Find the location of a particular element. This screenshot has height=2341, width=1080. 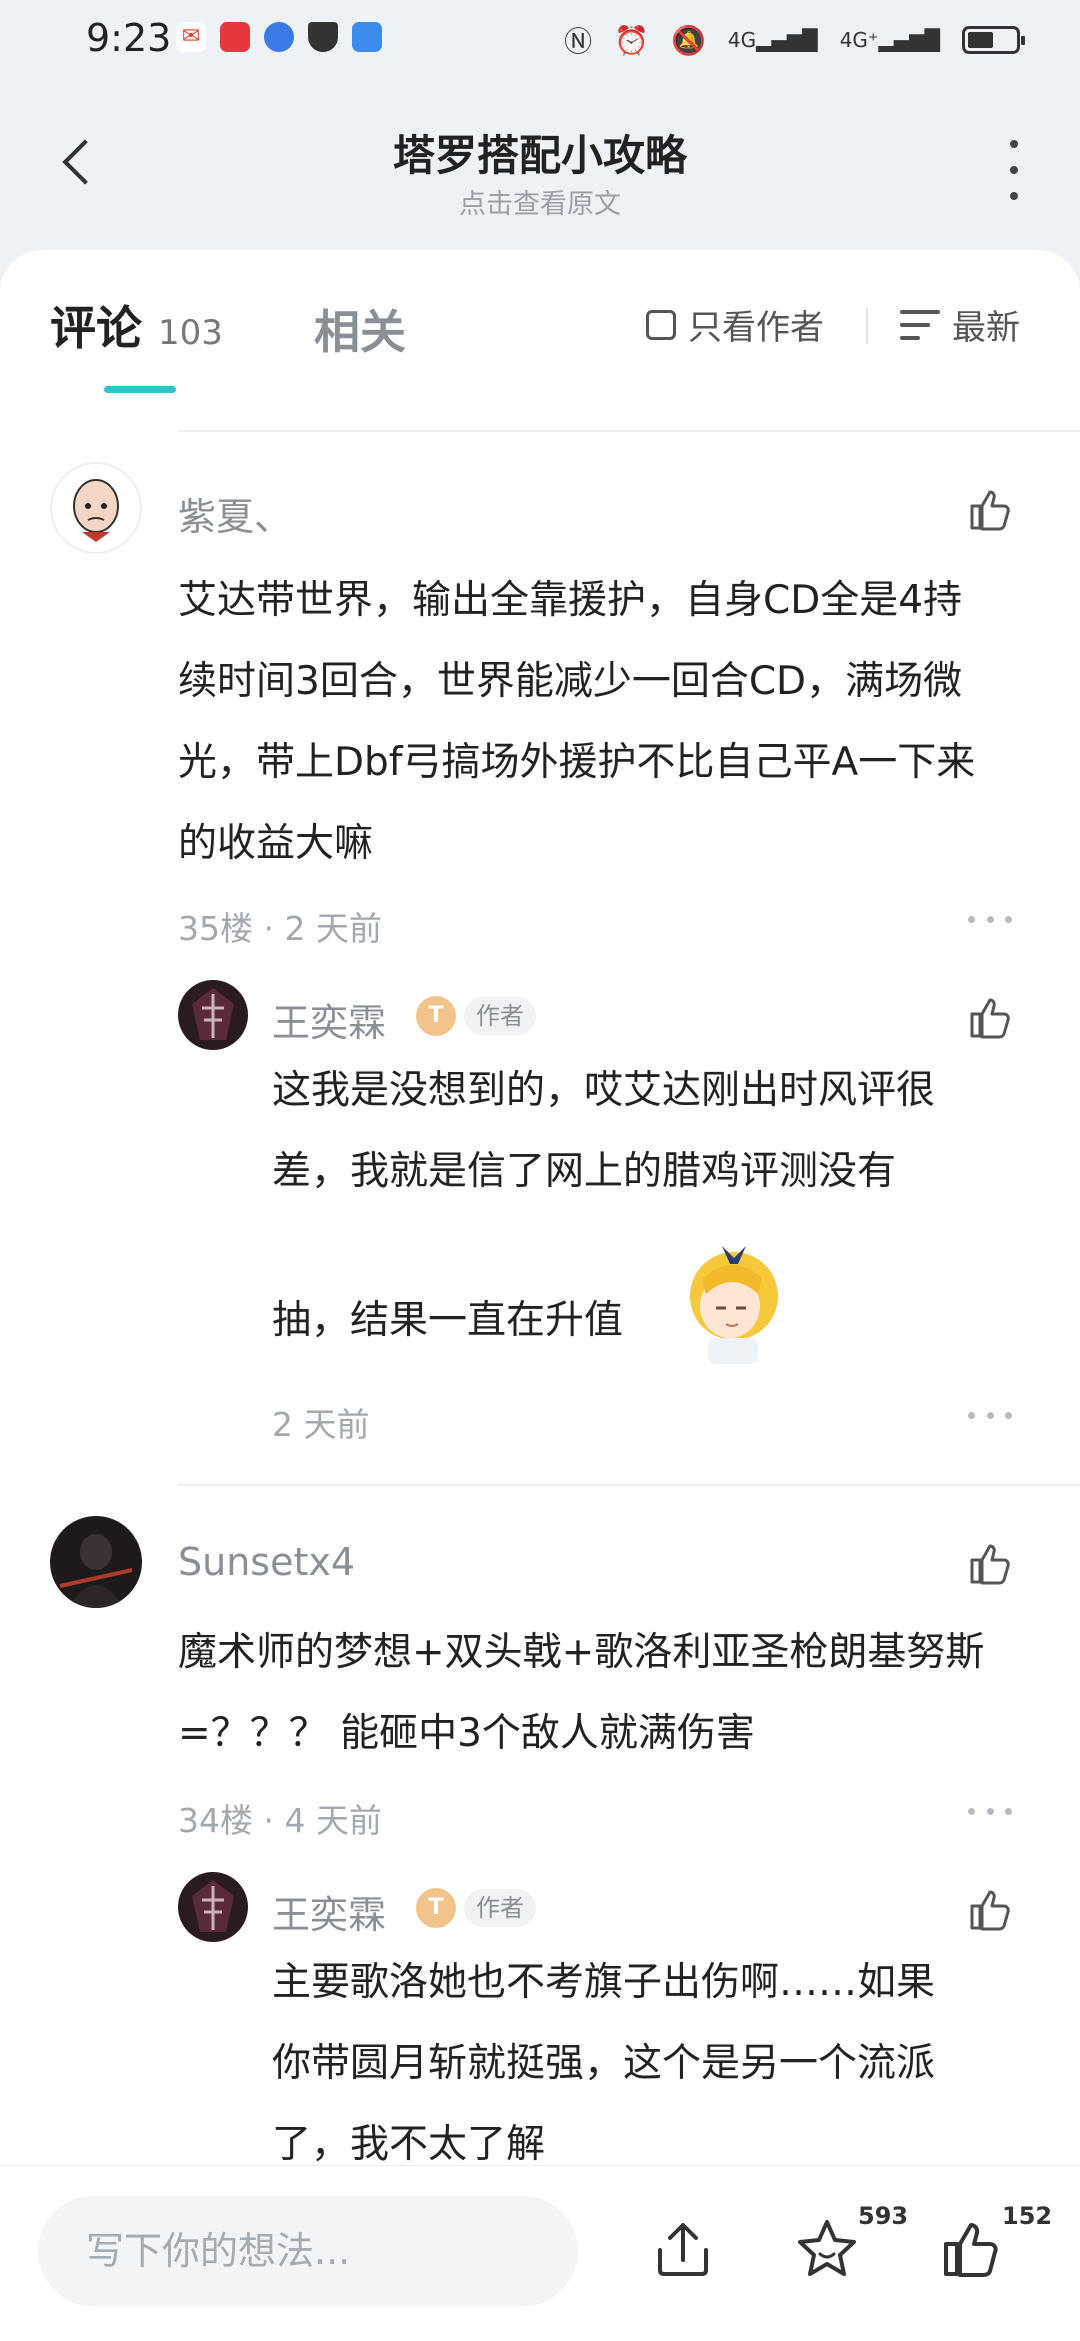

view-original-link: 点击查看原文 is located at coordinates (540, 201).